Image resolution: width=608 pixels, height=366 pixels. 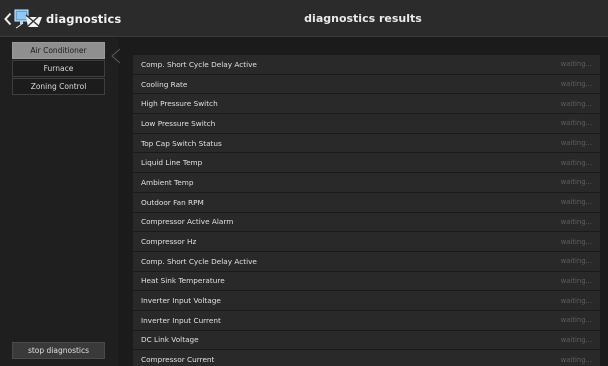 What do you see at coordinates (179, 104) in the screenshot?
I see `result-label: High Pressure Switch` at bounding box center [179, 104].